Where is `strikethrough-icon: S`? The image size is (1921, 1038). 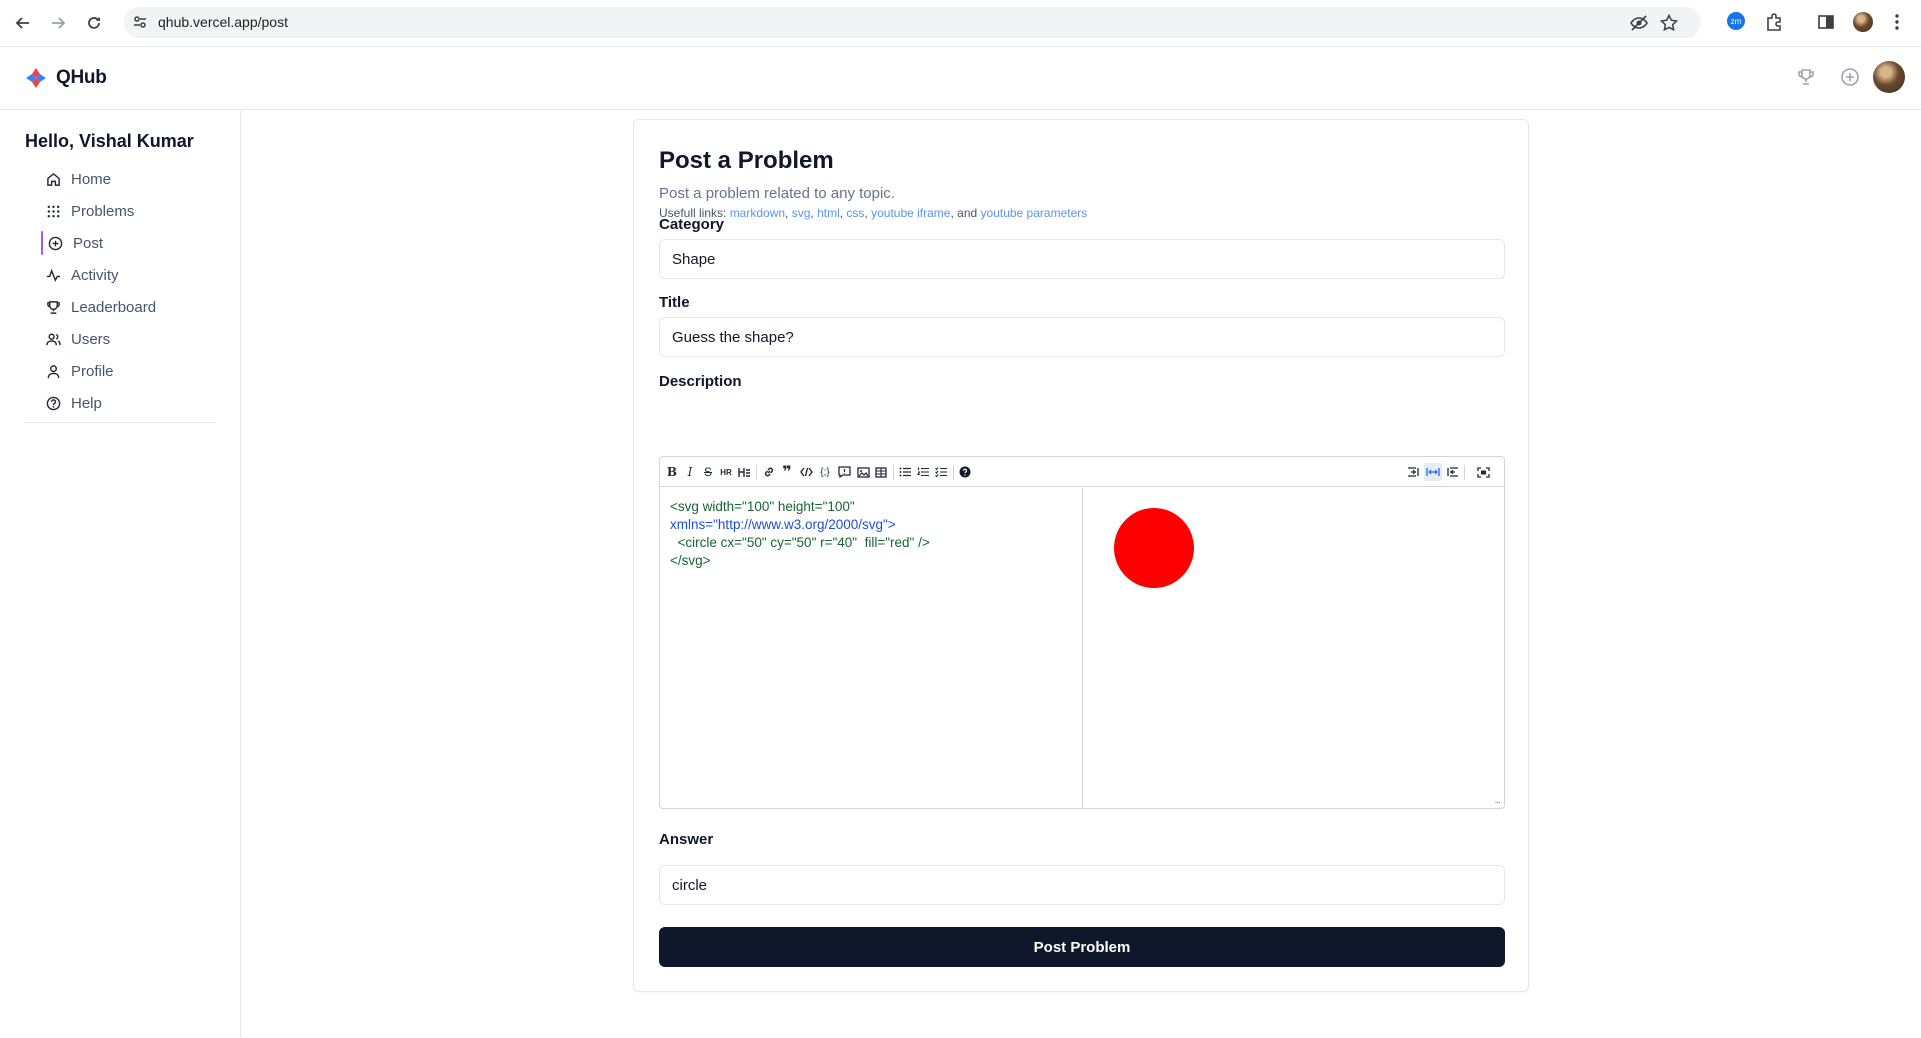 strikethrough-icon: S is located at coordinates (708, 472).